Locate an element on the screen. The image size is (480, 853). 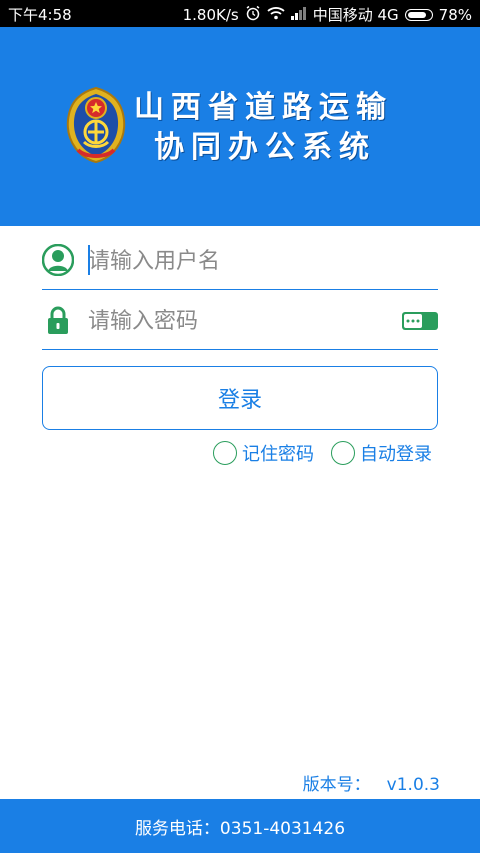
status-right-group: 1.80K/s 中国移动 4G 78% is located at coordinates (327, 14).